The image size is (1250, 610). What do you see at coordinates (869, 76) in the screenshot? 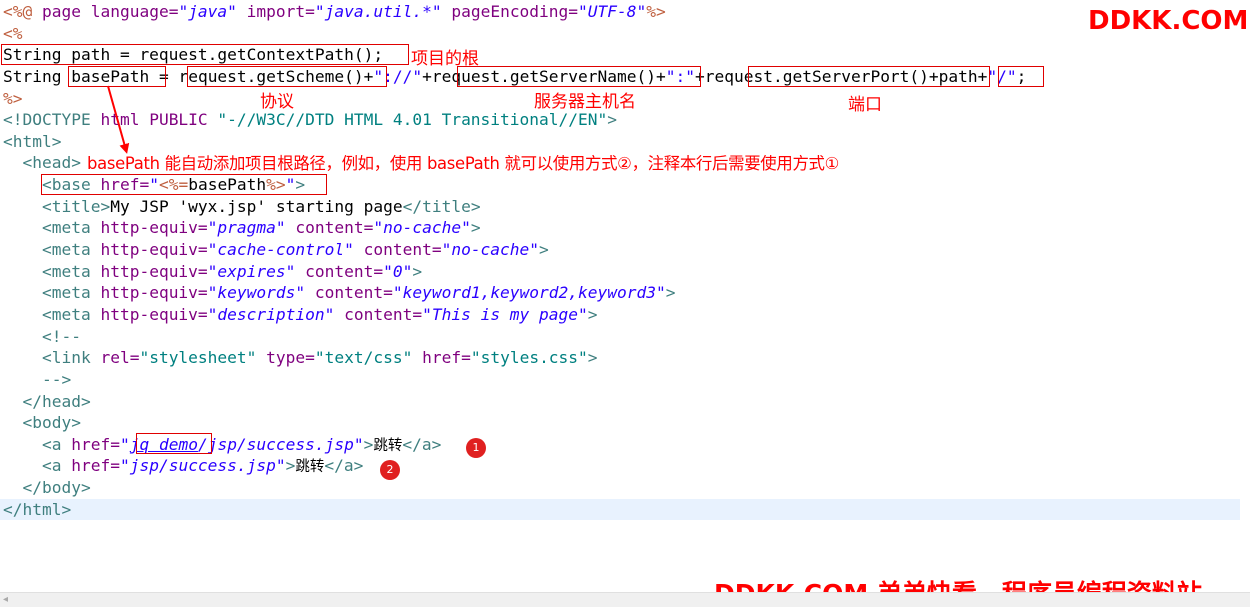
I see `get-server-port-box` at bounding box center [869, 76].